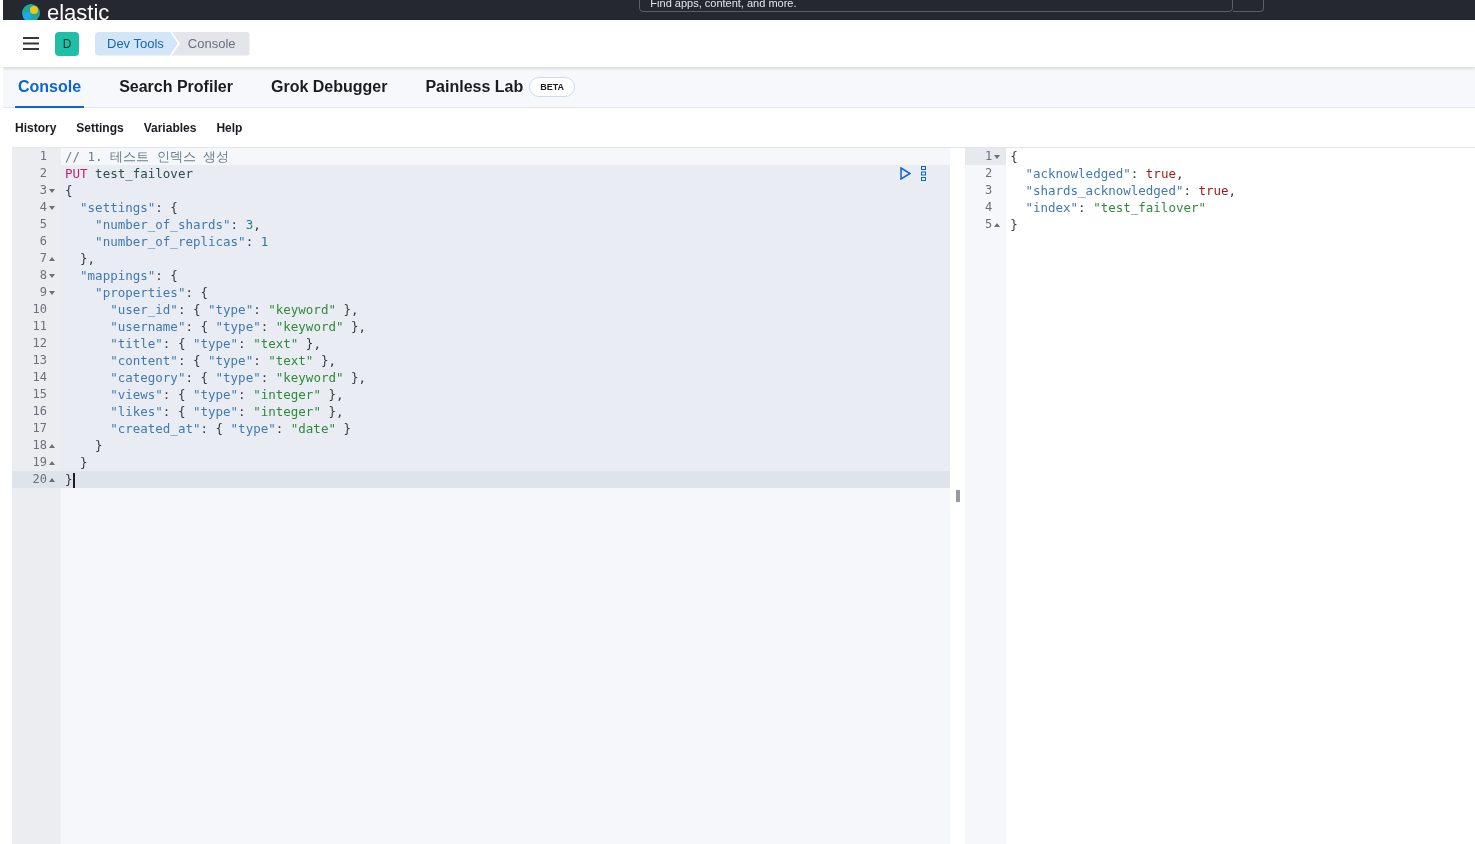 This screenshot has height=844, width=1475. What do you see at coordinates (78, 11) in the screenshot?
I see `logo-text: elastic` at bounding box center [78, 11].